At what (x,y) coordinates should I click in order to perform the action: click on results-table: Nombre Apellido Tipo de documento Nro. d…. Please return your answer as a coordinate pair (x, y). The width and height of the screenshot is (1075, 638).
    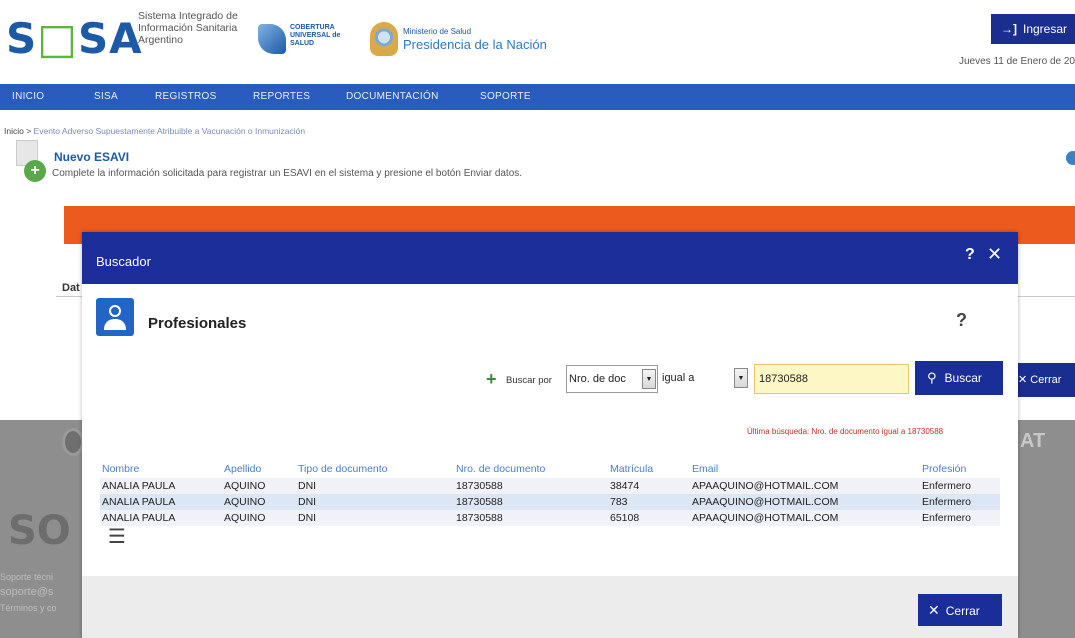
    Looking at the image, I should click on (550, 493).